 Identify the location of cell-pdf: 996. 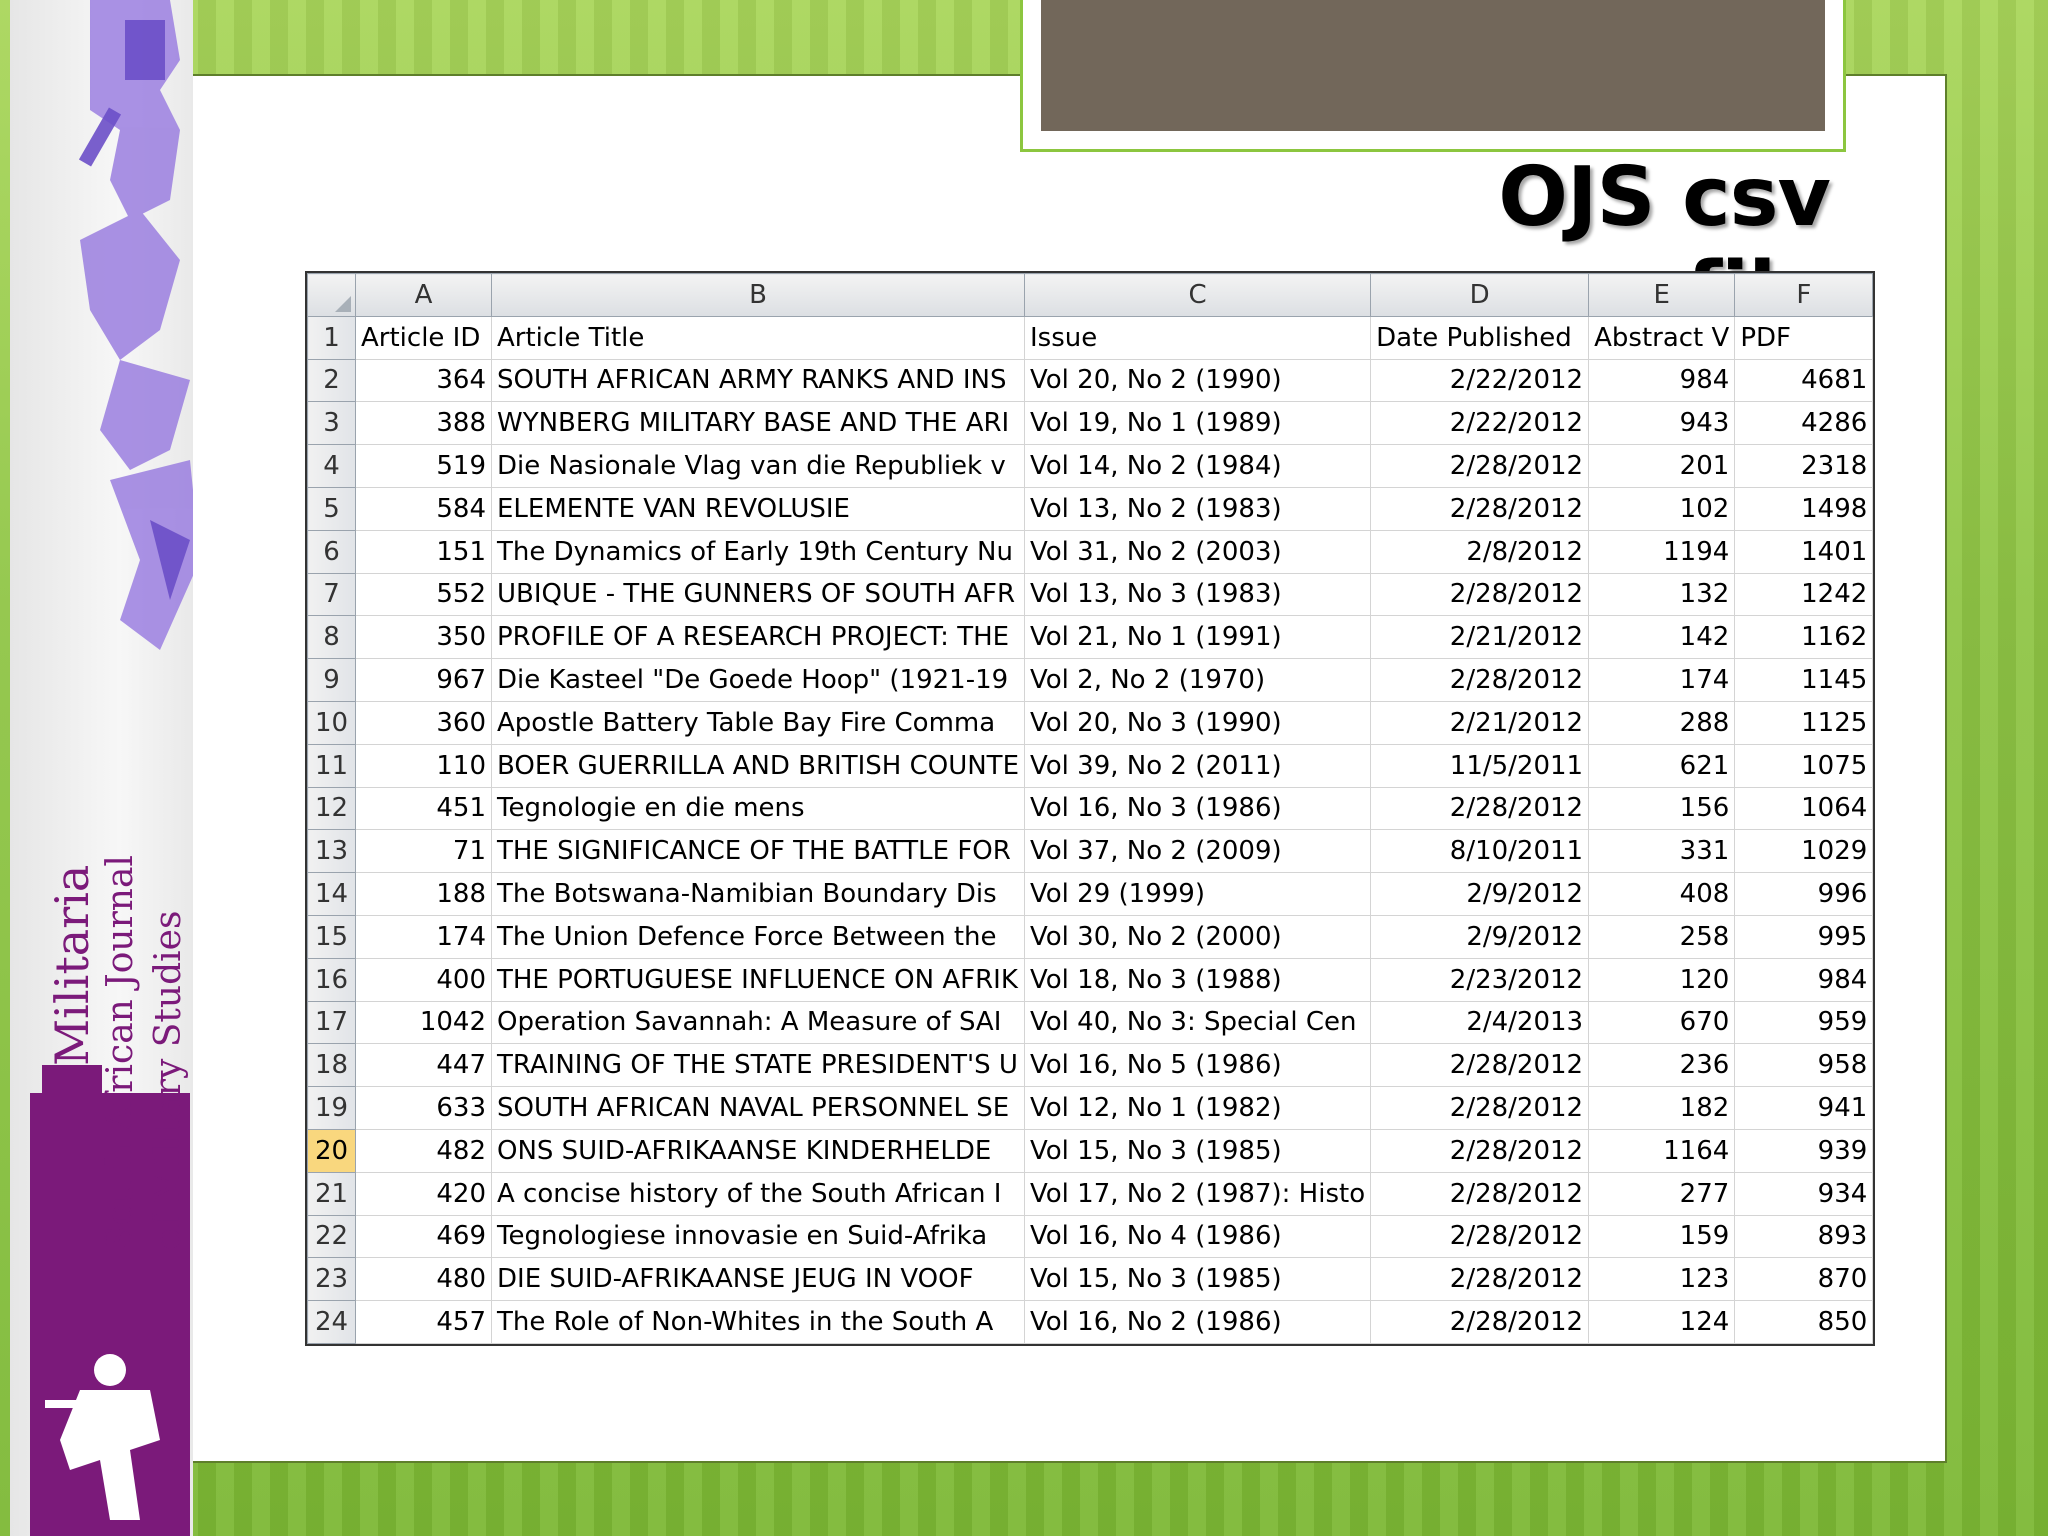
(1804, 894).